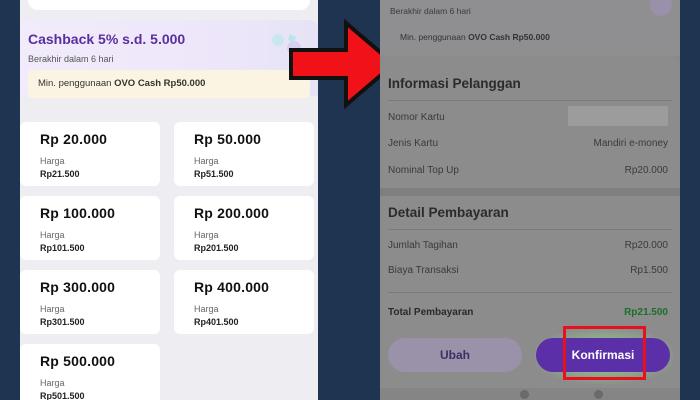  I want to click on denomination-card-20000: Rp 20.000 Harga Rp21.500, so click(90, 154).